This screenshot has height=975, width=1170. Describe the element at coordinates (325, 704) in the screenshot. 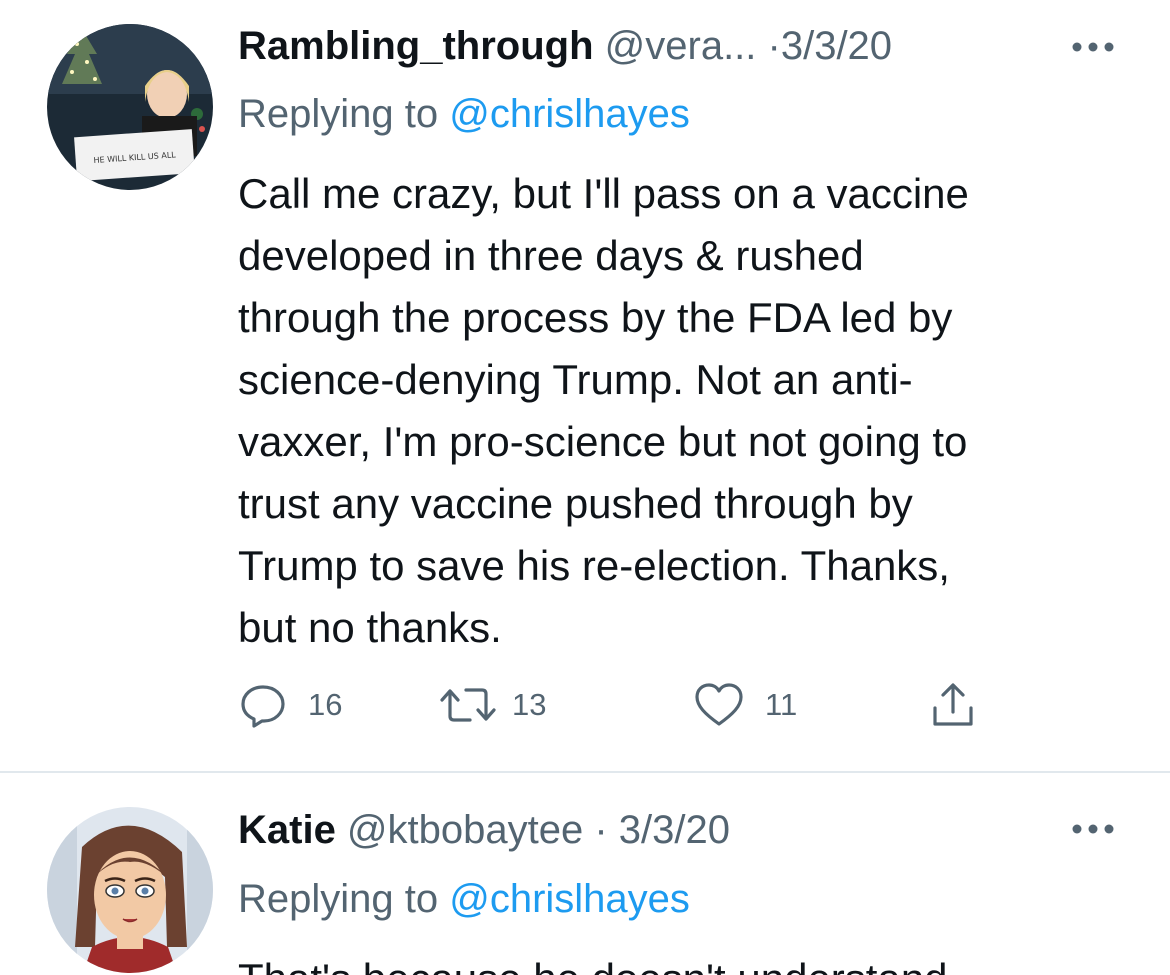

I see `reply-count: 16` at that location.